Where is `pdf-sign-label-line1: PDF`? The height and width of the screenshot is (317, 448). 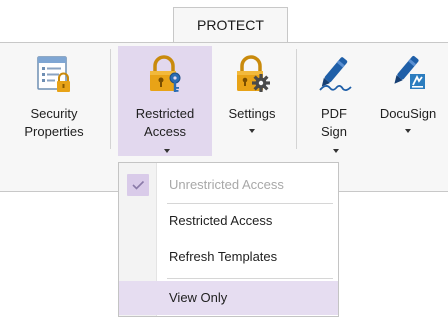
pdf-sign-label-line1: PDF is located at coordinates (334, 113).